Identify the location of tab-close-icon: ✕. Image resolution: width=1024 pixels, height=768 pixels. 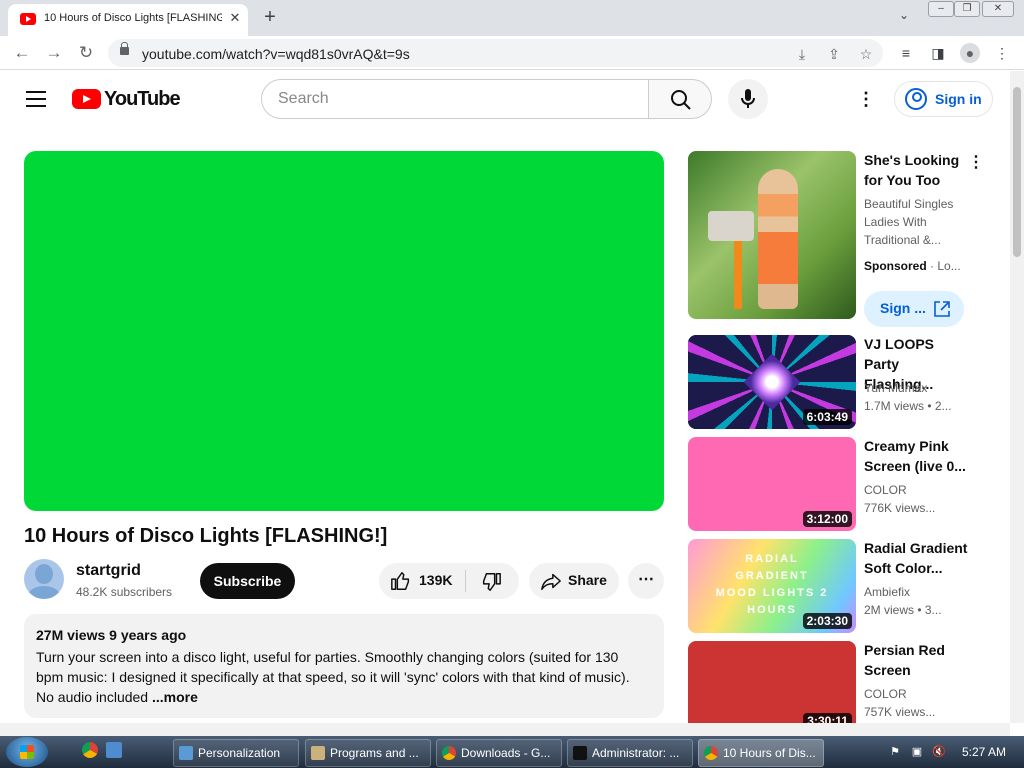
(235, 18).